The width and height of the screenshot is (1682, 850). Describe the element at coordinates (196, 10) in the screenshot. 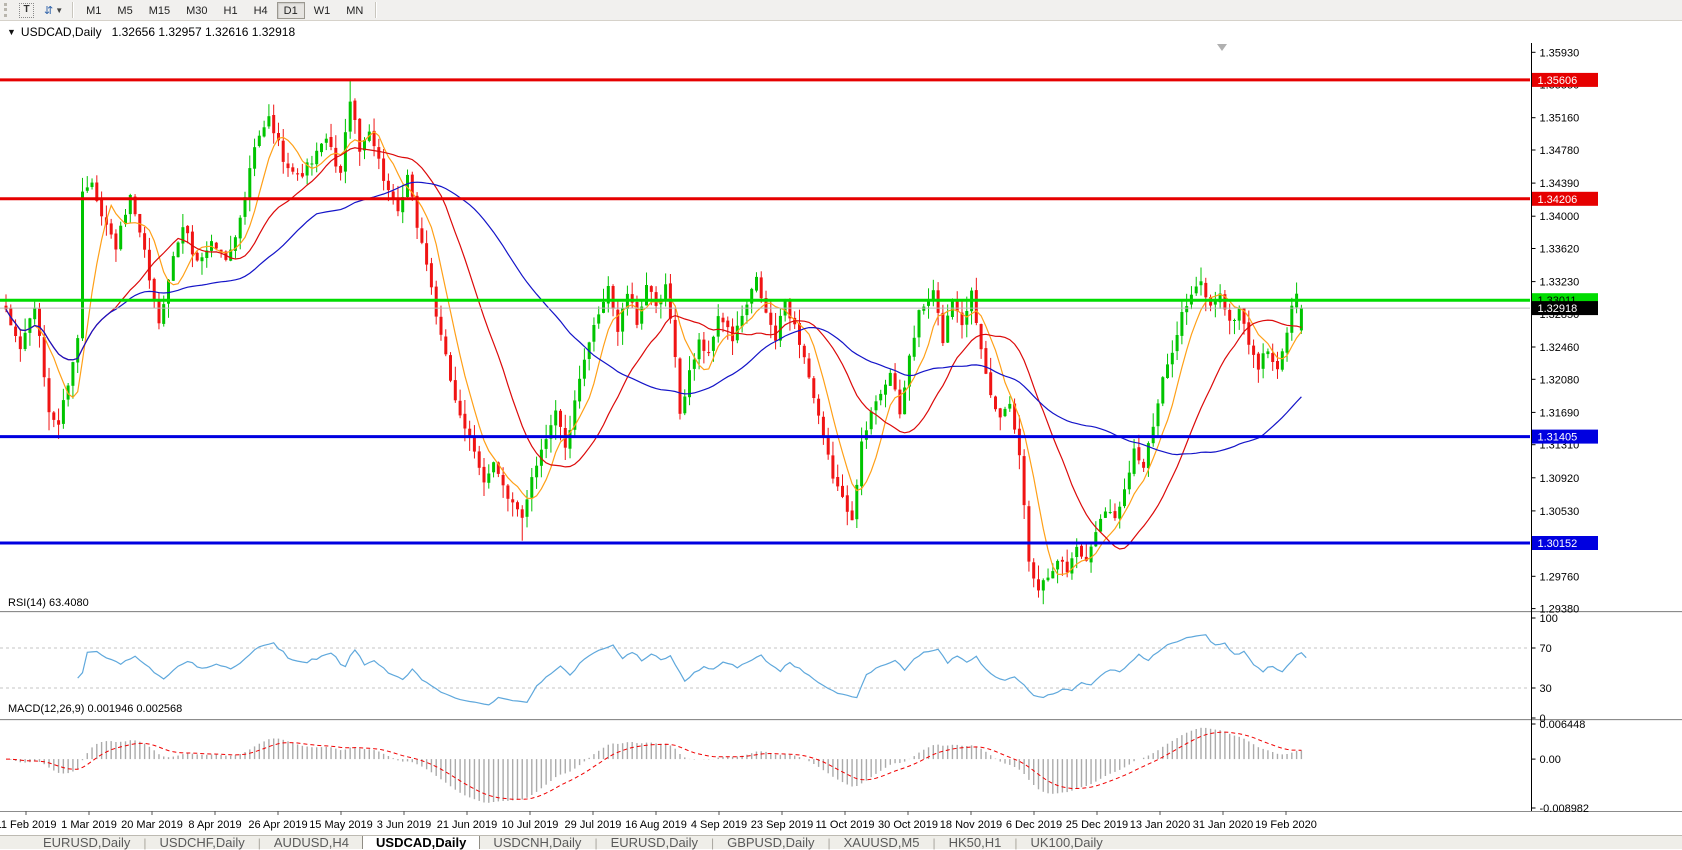

I see `timeframe-button-M30: M30` at that location.